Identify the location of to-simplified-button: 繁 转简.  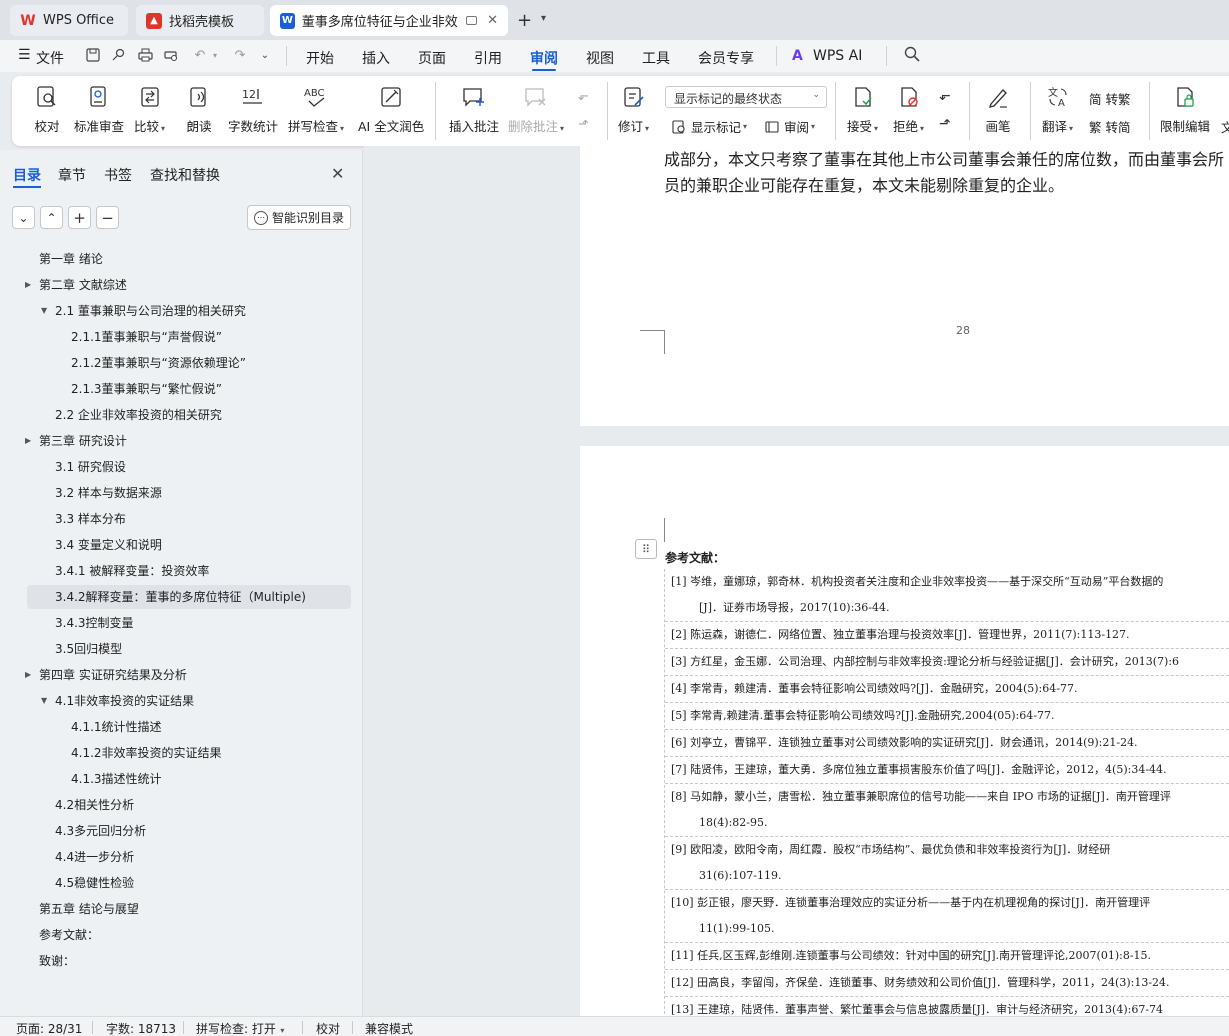
(1109, 126).